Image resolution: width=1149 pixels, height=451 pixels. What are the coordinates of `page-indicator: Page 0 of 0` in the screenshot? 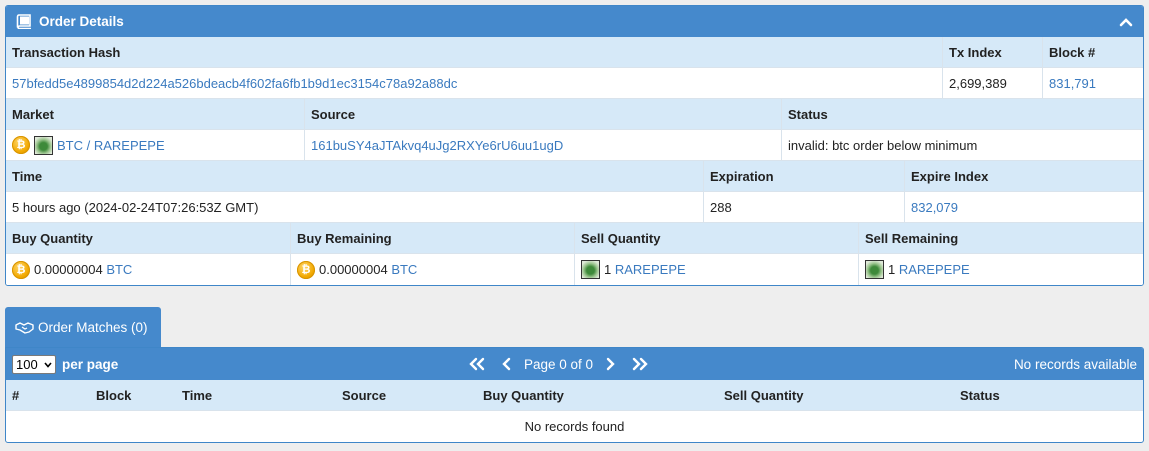 It's located at (559, 364).